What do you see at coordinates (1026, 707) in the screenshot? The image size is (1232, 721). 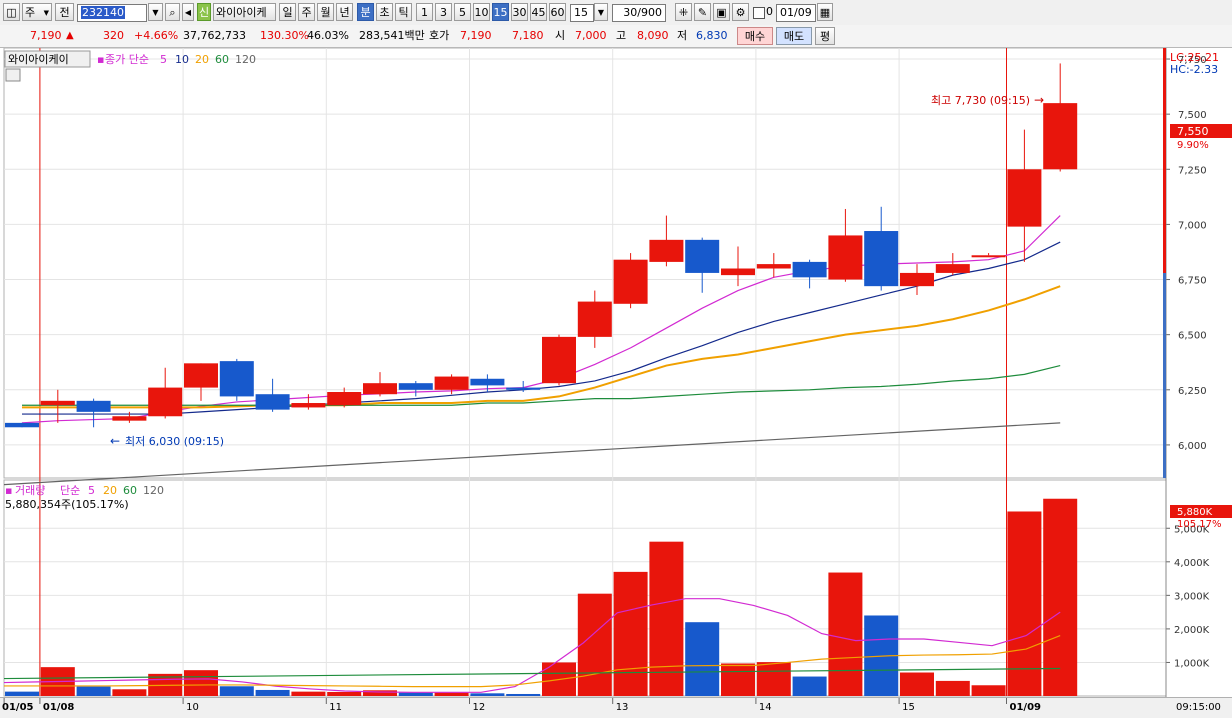 I see `time-tick-label: 01/09` at bounding box center [1026, 707].